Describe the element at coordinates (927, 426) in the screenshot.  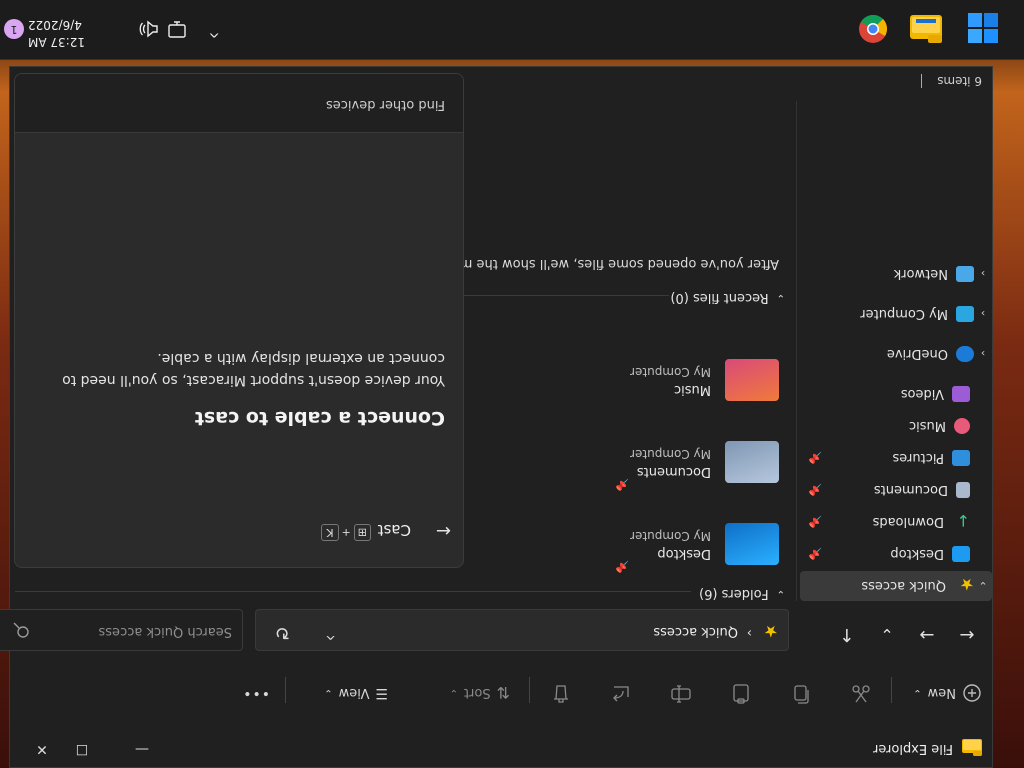
I see `sidebar-item-label: Music` at that location.